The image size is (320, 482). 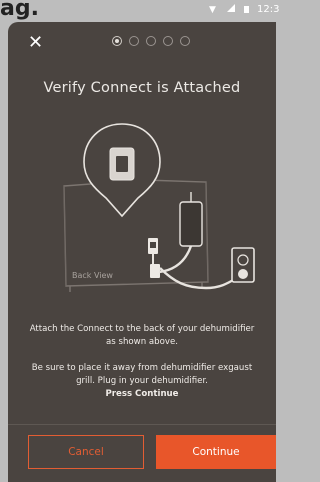 I want to click on cancel-button: Cancel, so click(x=86, y=452).